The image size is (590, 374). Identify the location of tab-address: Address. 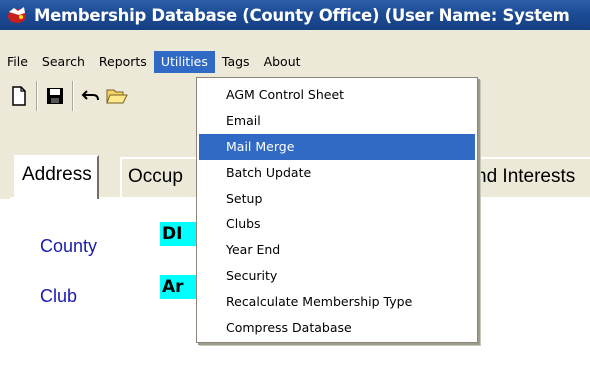
(56, 177).